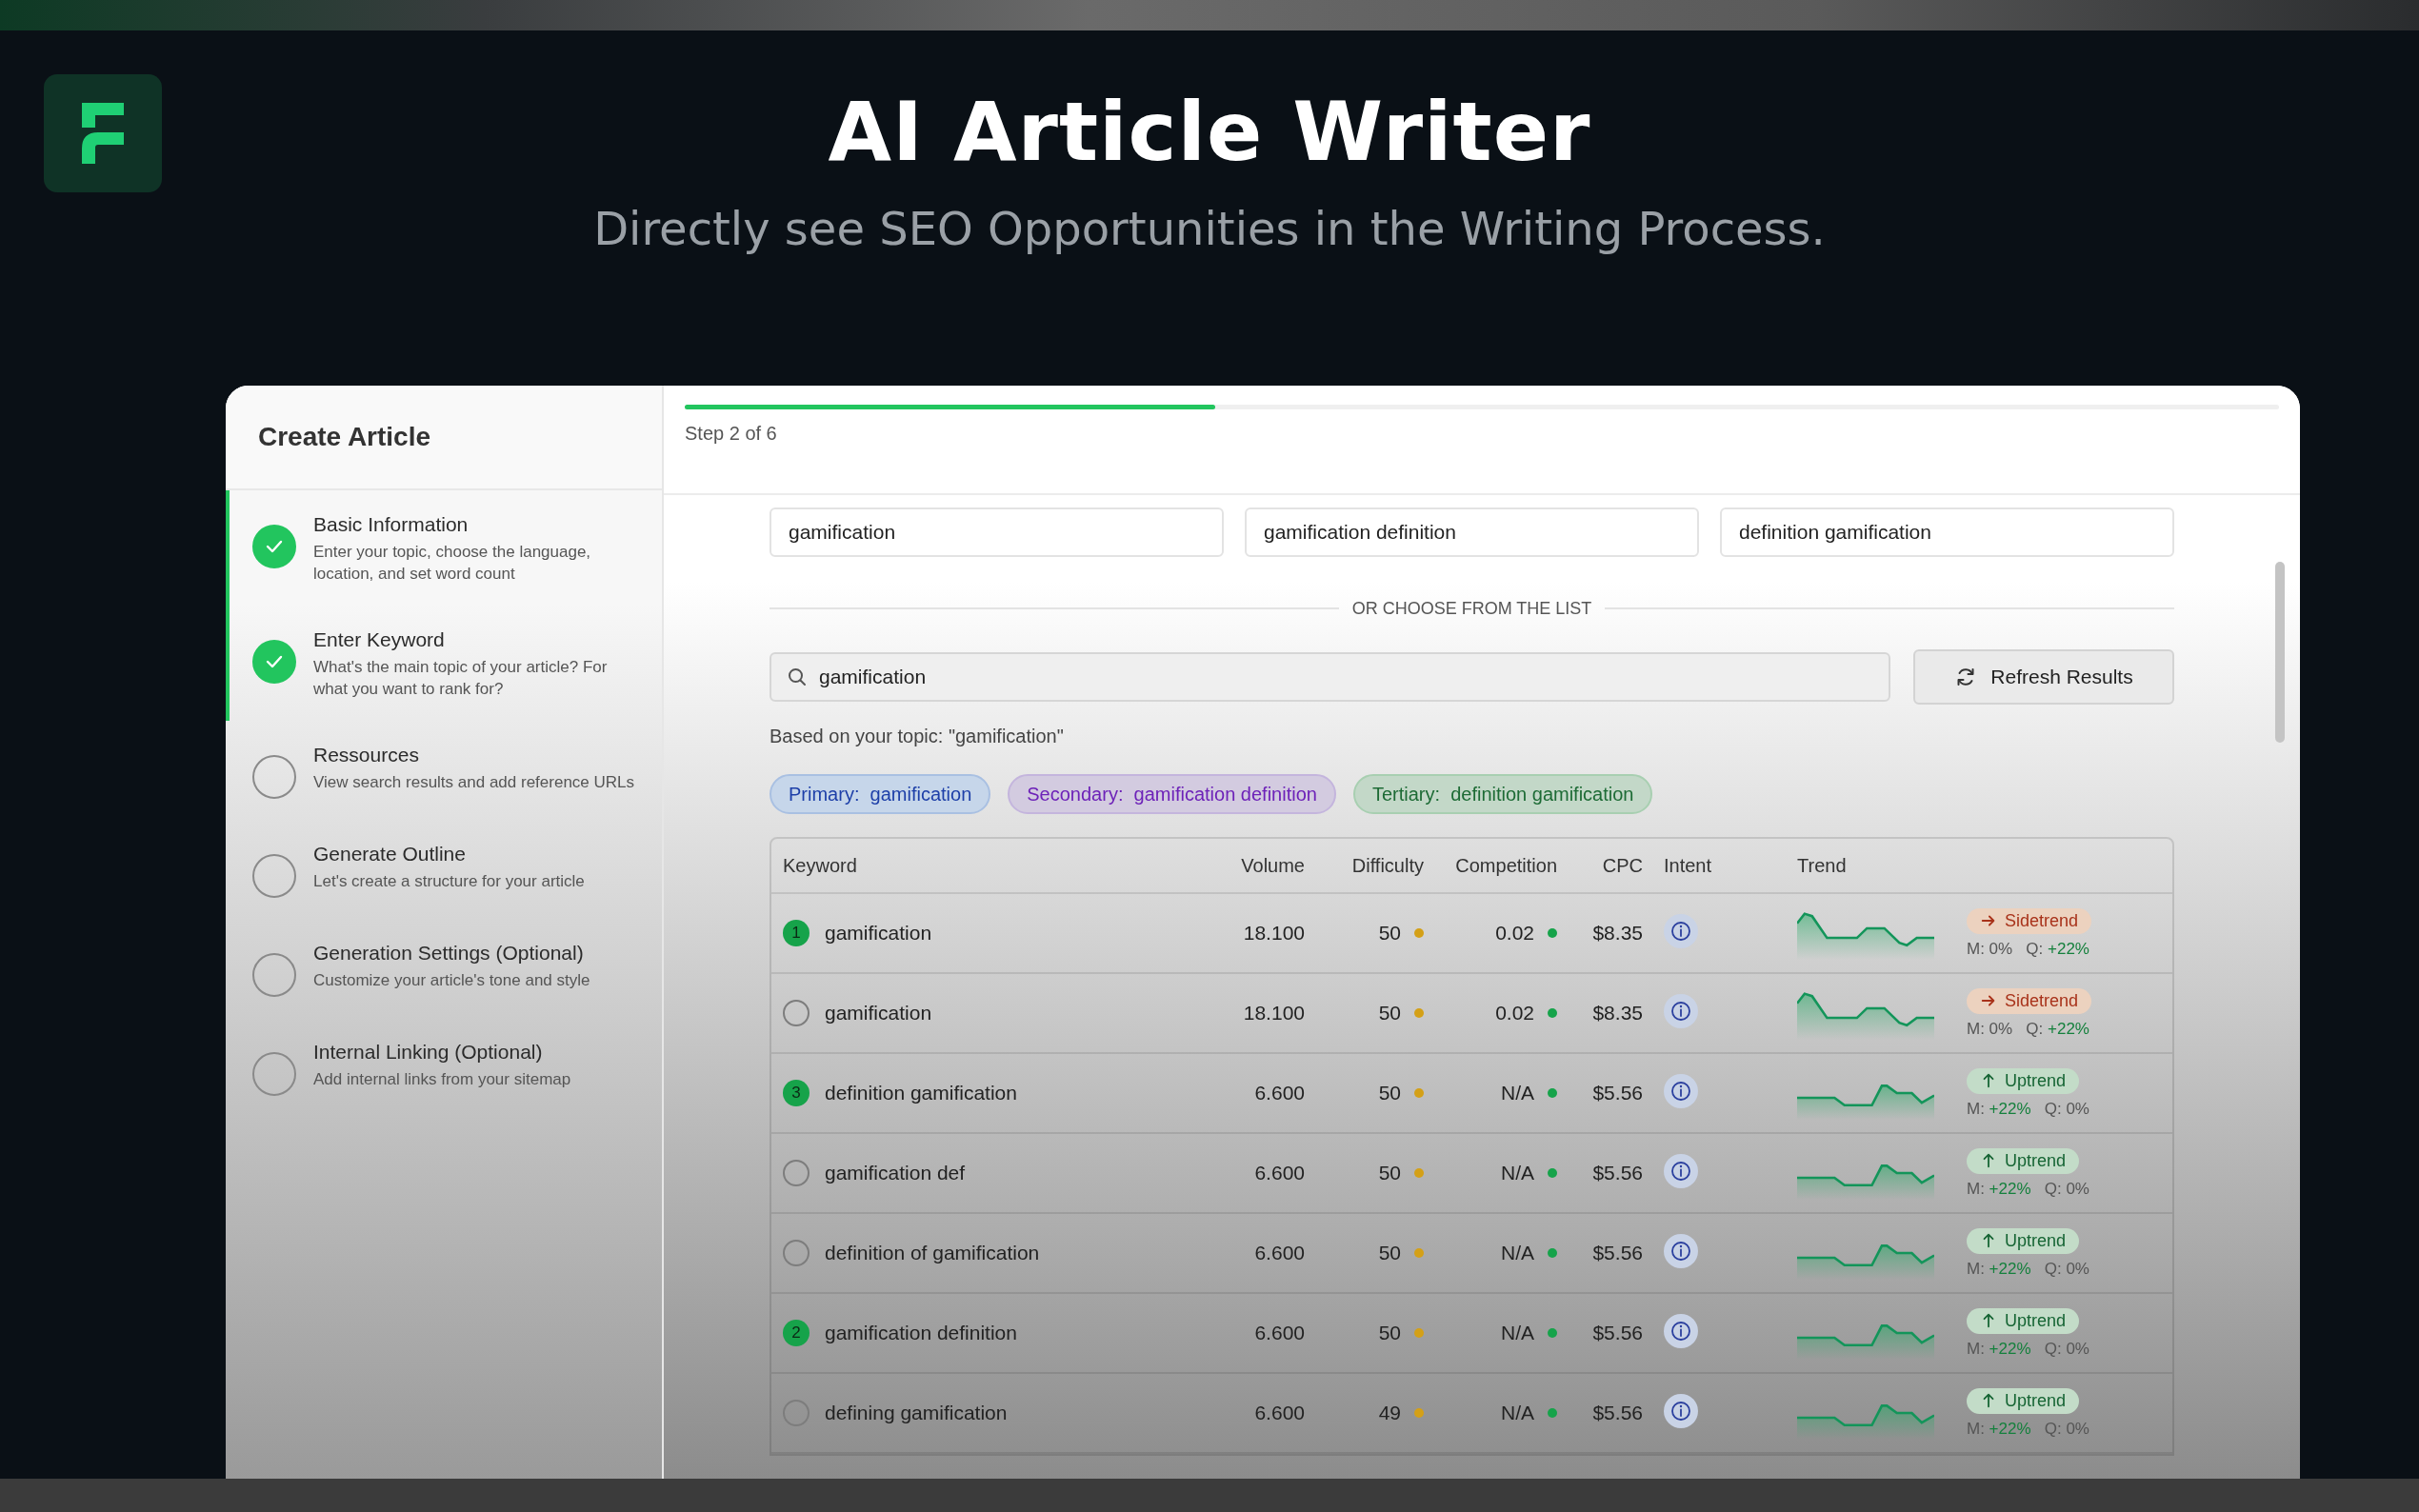 This screenshot has height=1512, width=2419. I want to click on sidebar-title: Create Article, so click(344, 437).